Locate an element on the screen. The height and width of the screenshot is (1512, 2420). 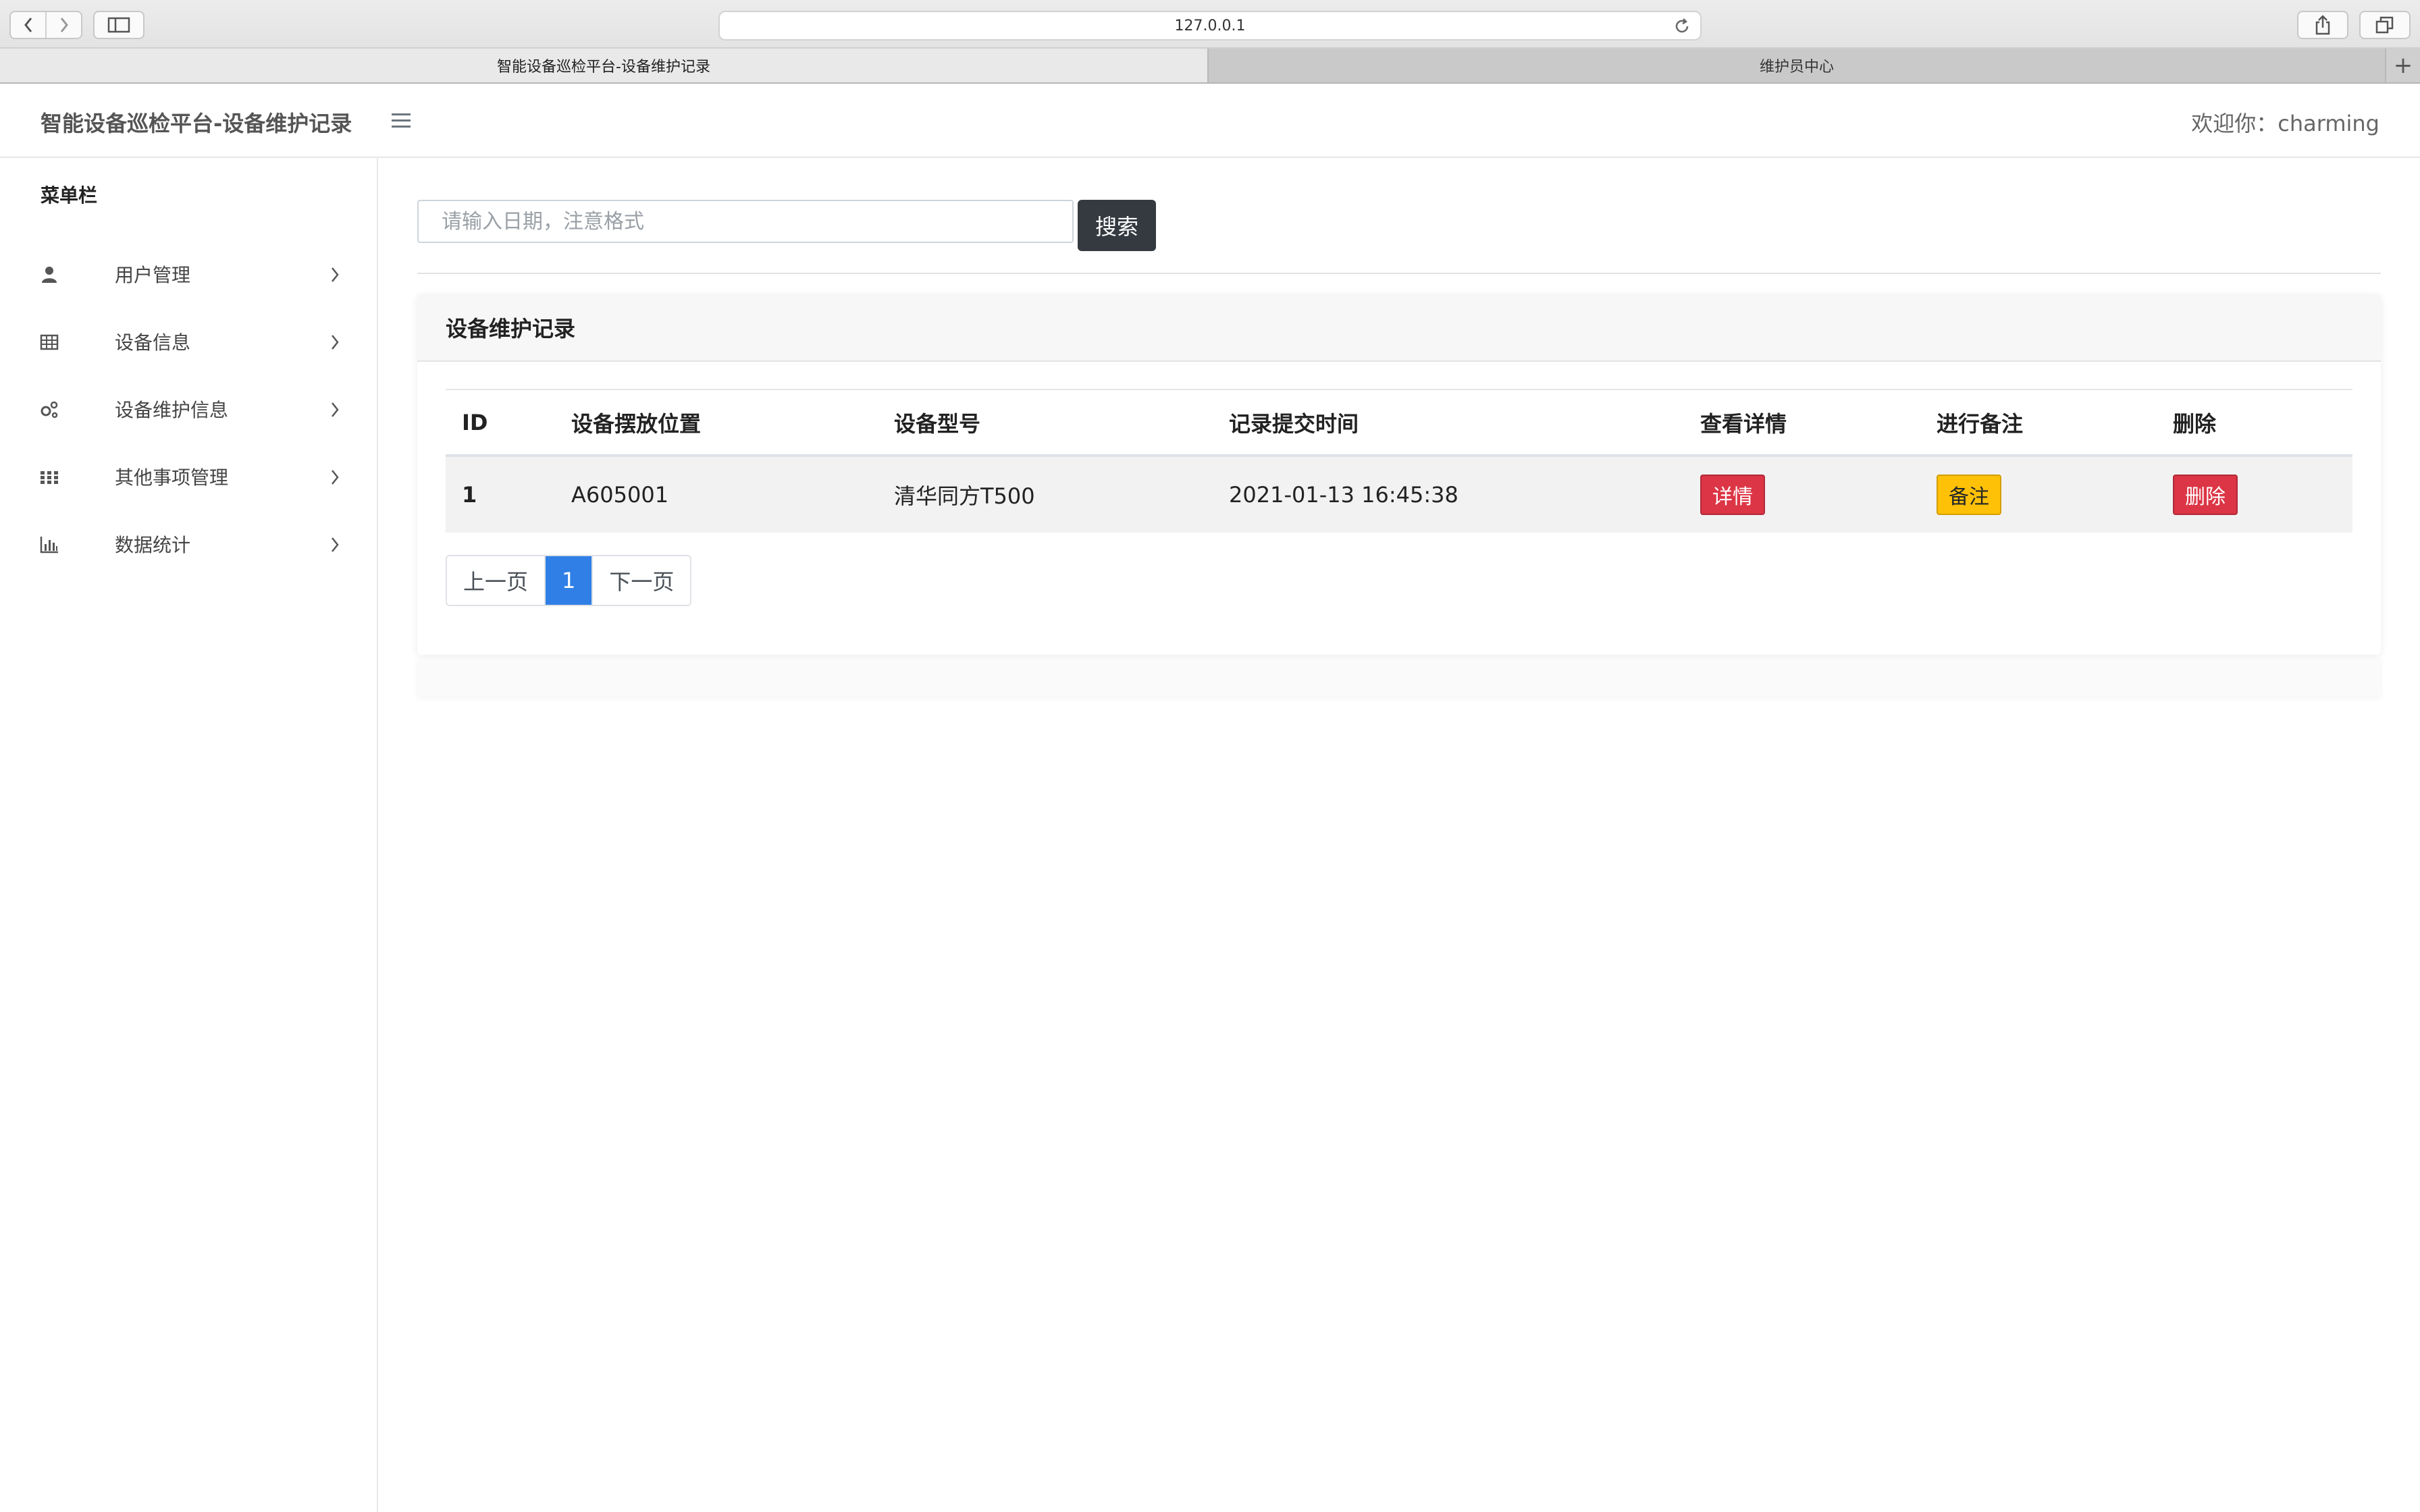
card-title: 设备维护记录 is located at coordinates (1399, 328).